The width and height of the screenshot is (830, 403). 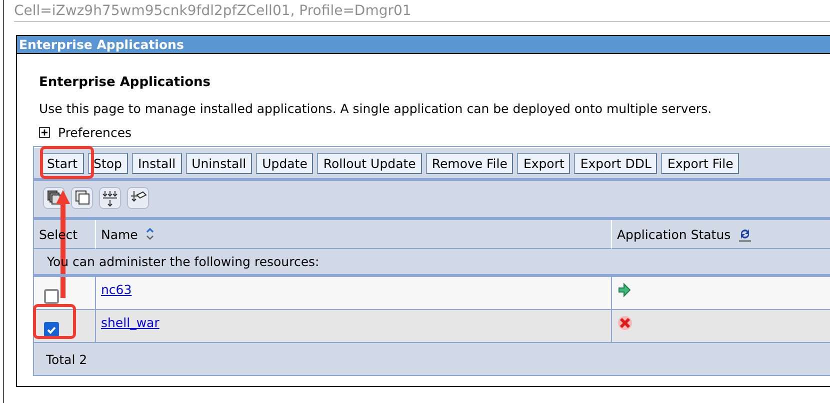 What do you see at coordinates (130, 322) in the screenshot?
I see `application-link: shell_war` at bounding box center [130, 322].